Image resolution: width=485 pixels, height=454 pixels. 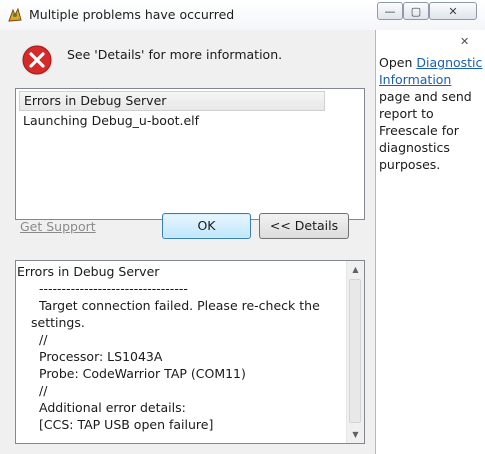 I want to click on details-button: << Details, so click(x=304, y=226).